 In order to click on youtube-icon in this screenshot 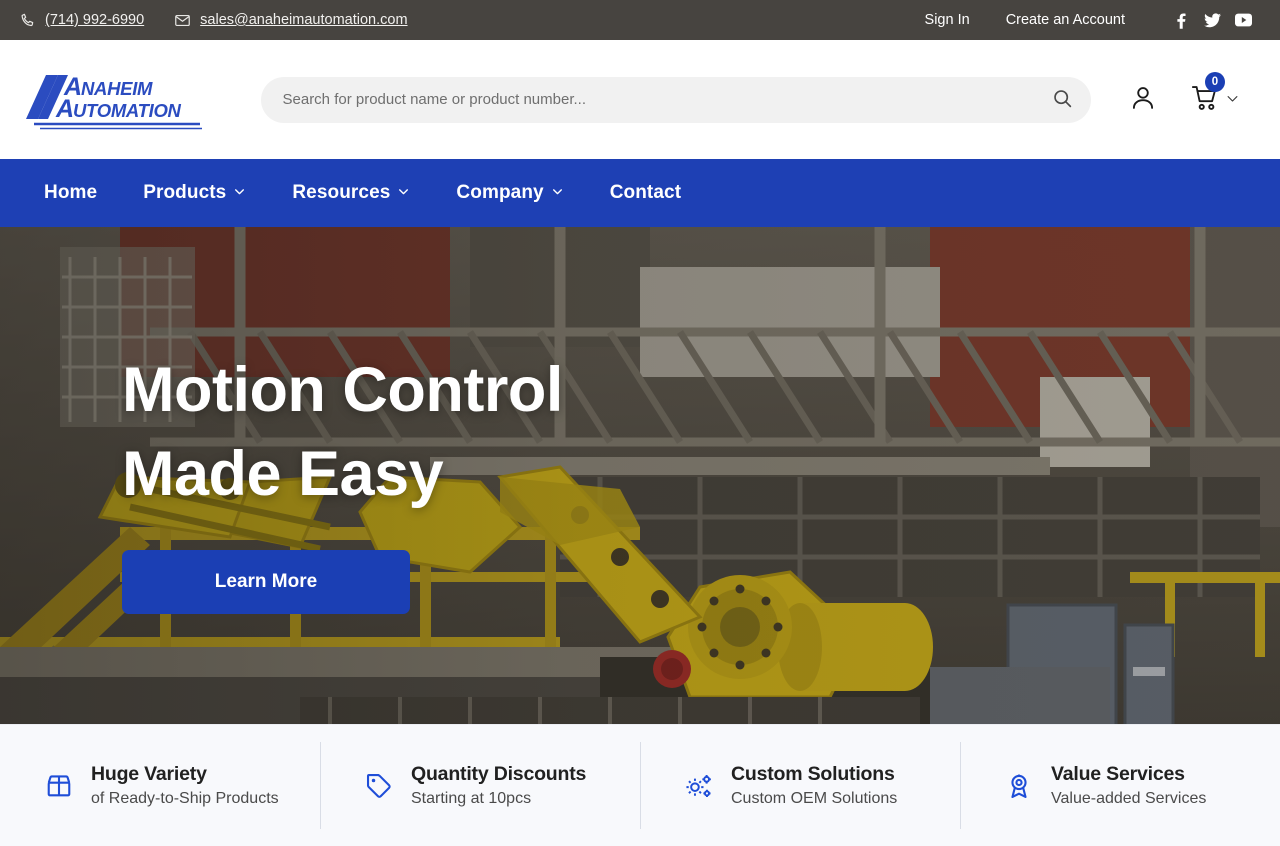, I will do `click(1243, 20)`.